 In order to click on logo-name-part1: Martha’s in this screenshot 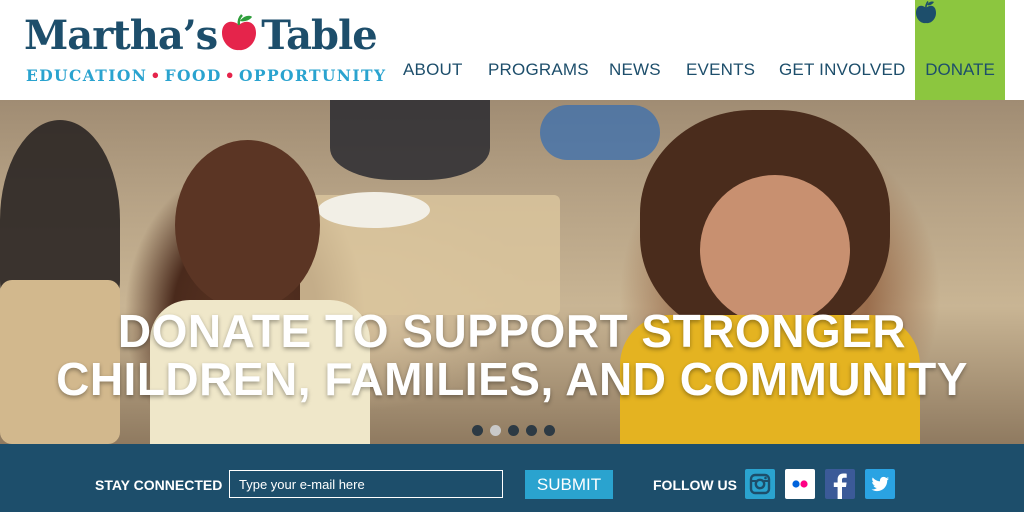, I will do `click(121, 35)`.